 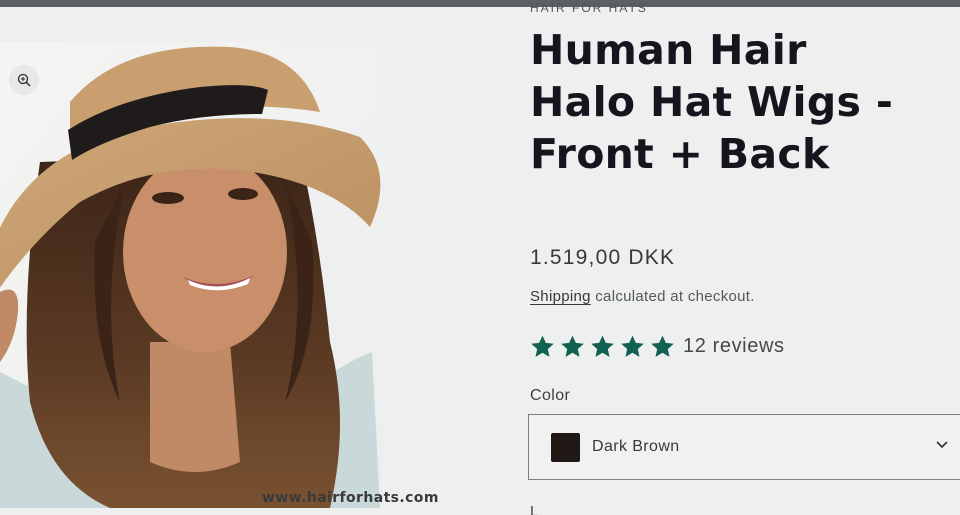 I want to click on title-line: Human Hair, so click(x=668, y=50).